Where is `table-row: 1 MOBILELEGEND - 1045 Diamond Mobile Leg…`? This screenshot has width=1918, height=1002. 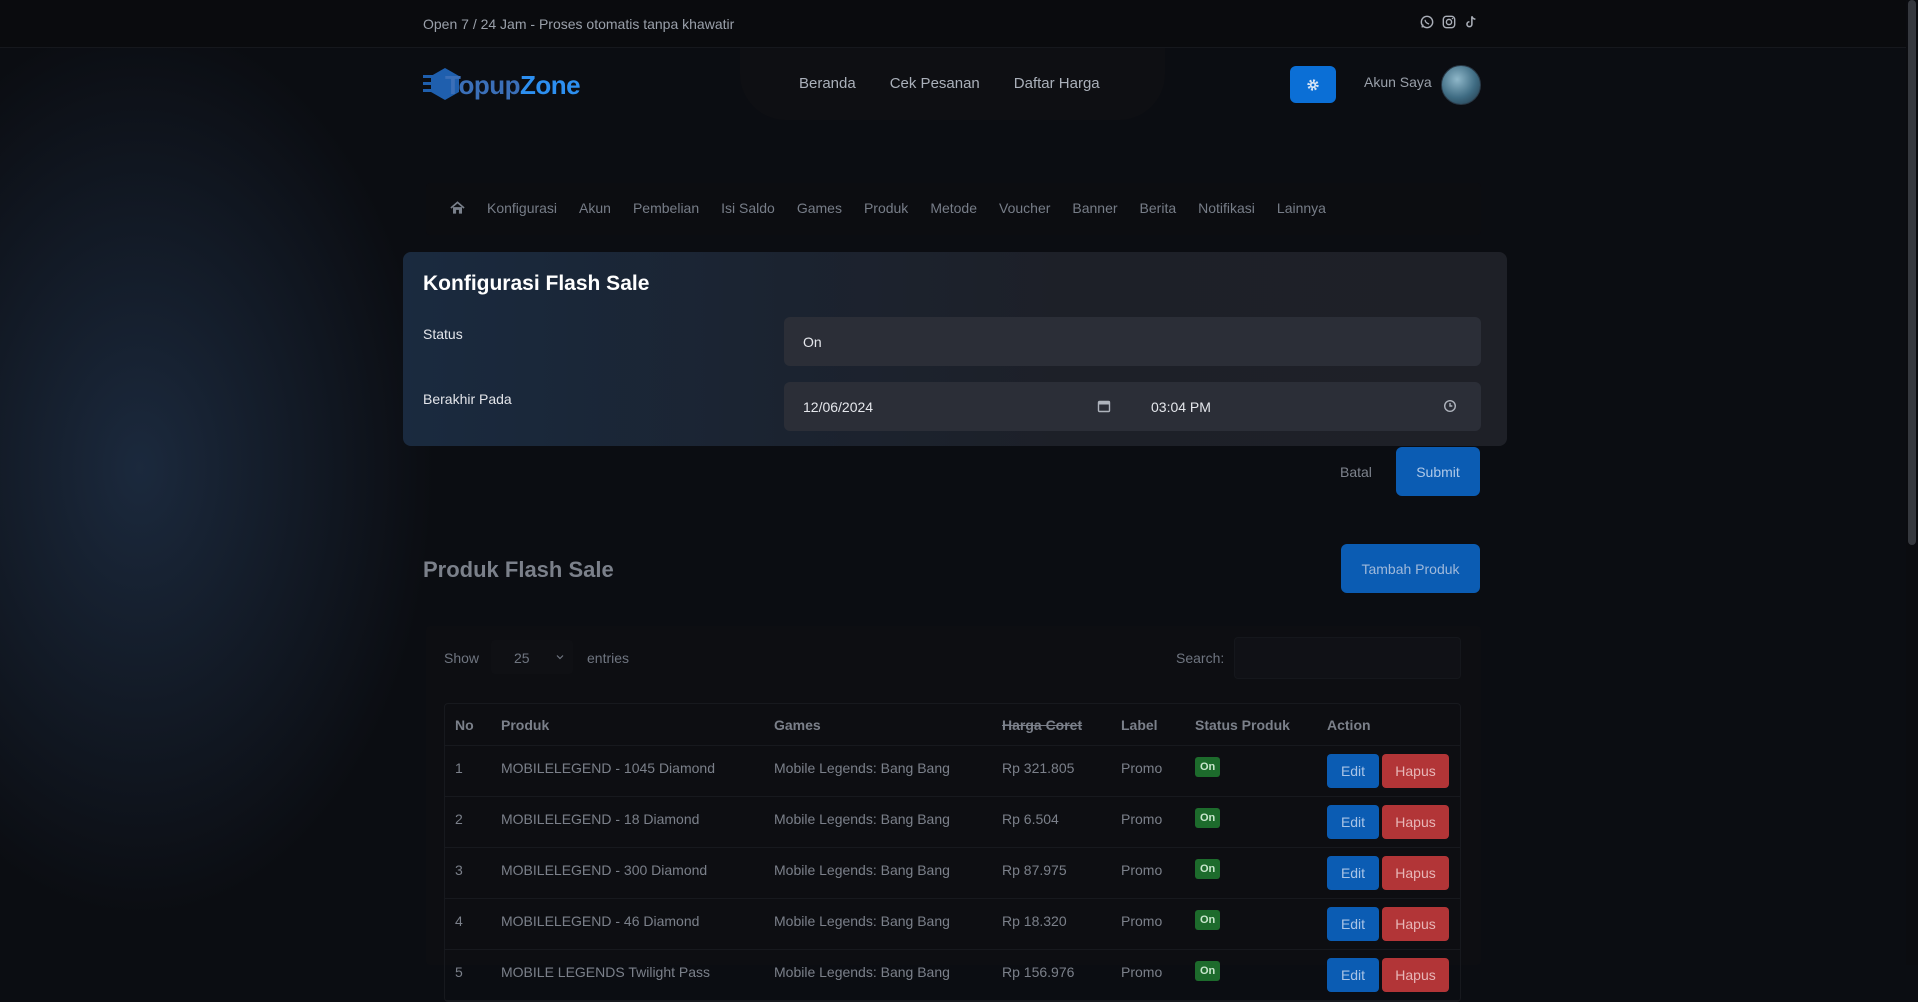 table-row: 1 MOBILELEGEND - 1045 Diamond Mobile Leg… is located at coordinates (952, 771).